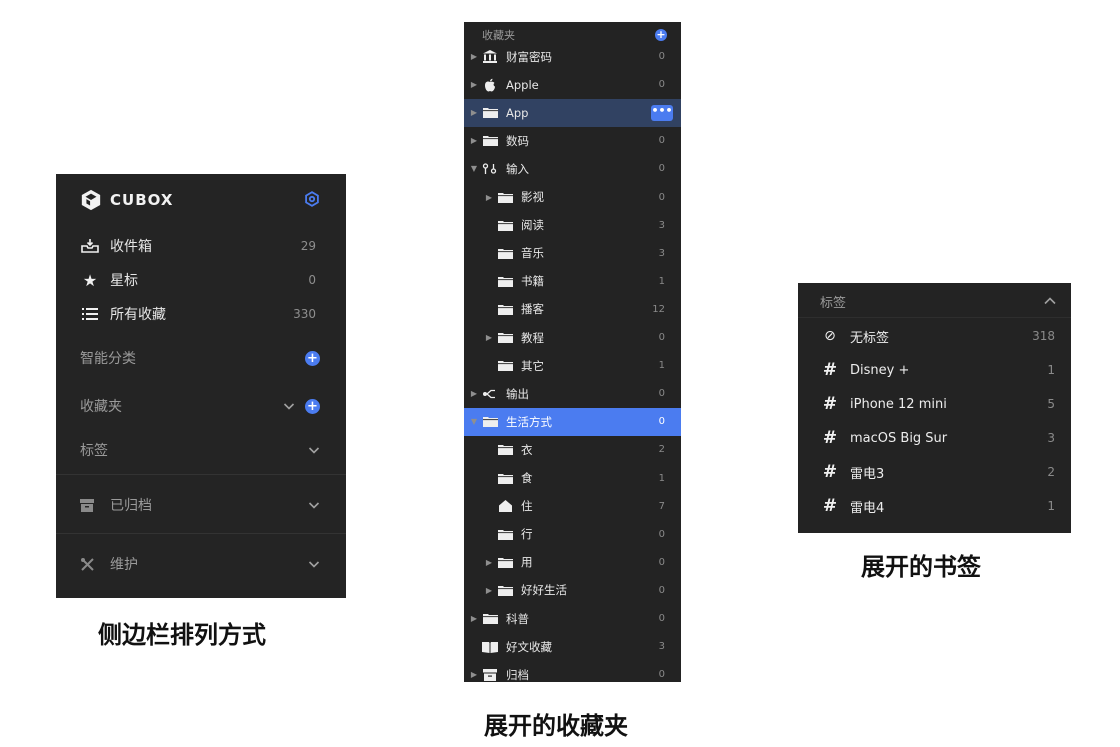  What do you see at coordinates (198, 280) in the screenshot?
I see `sidebar-item-starred: ★ 星标 0` at bounding box center [198, 280].